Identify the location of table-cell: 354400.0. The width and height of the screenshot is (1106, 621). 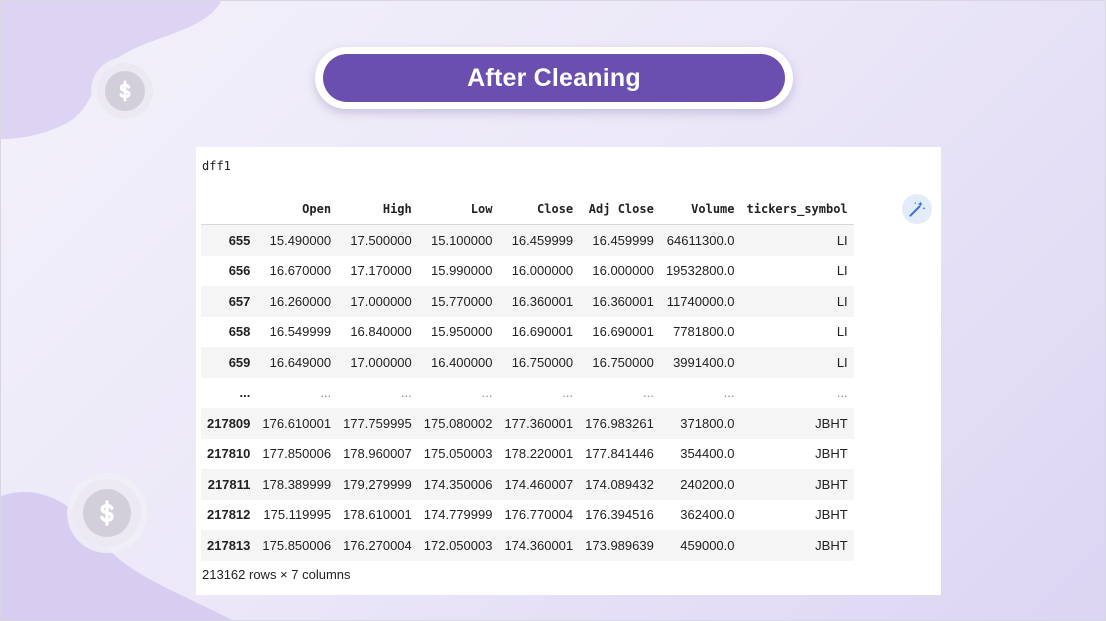
(707, 454).